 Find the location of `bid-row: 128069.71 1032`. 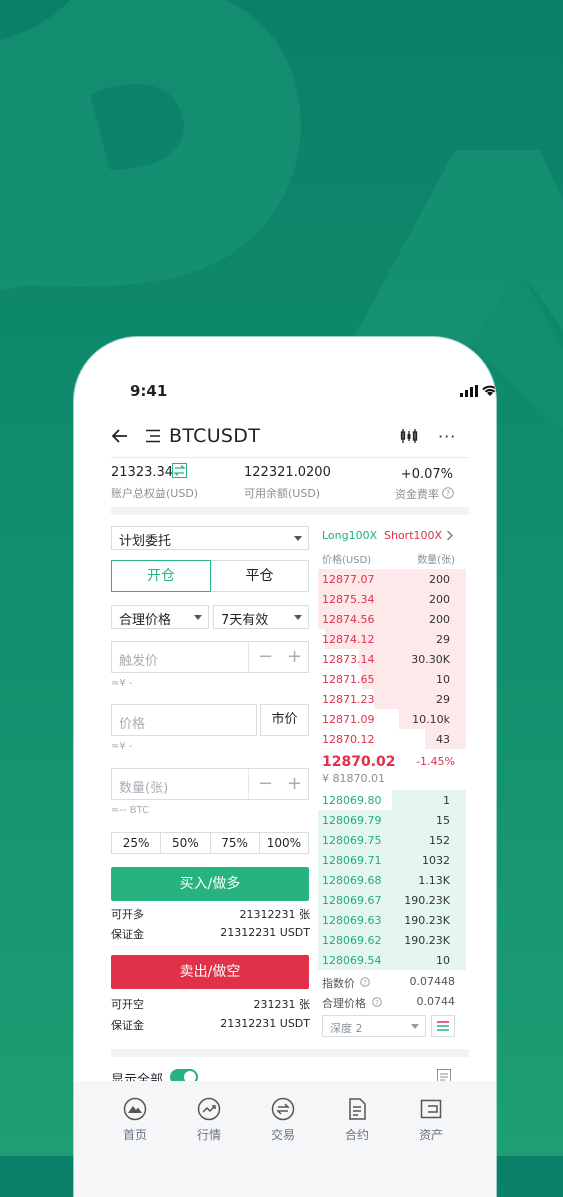

bid-row: 128069.71 1032 is located at coordinates (392, 860).